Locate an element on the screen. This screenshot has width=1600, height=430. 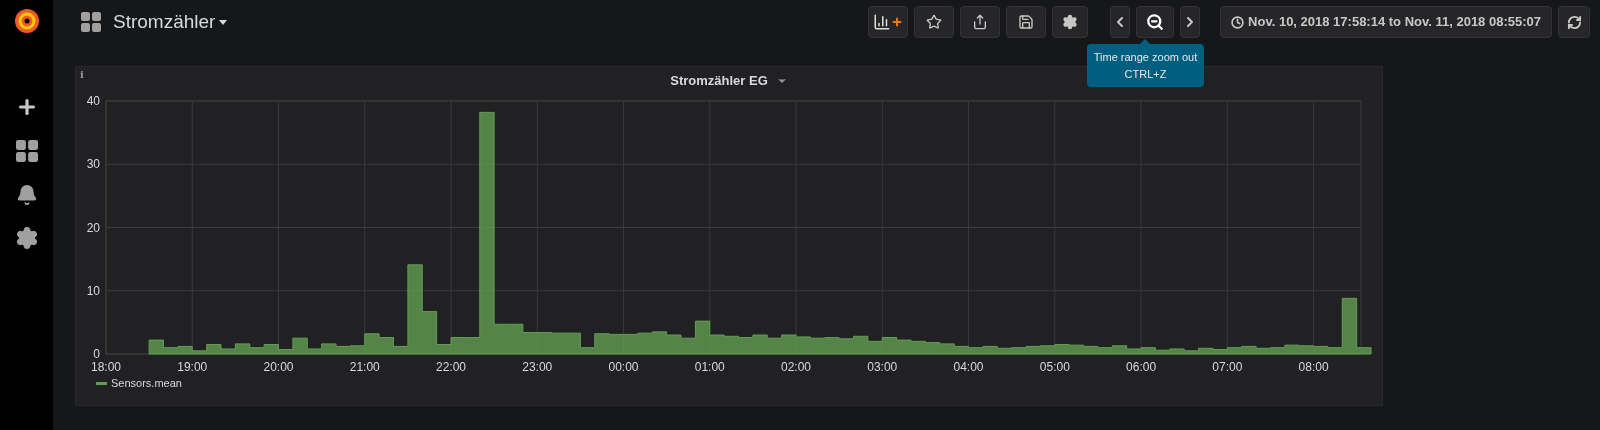
caret-icon is located at coordinates (223, 22).